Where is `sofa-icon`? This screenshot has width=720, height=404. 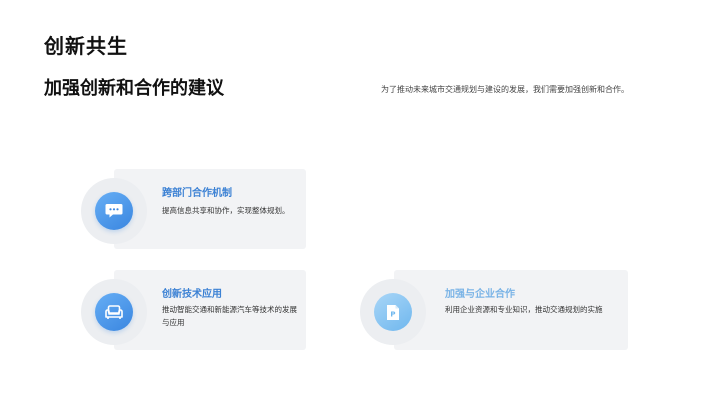
sofa-icon is located at coordinates (114, 312).